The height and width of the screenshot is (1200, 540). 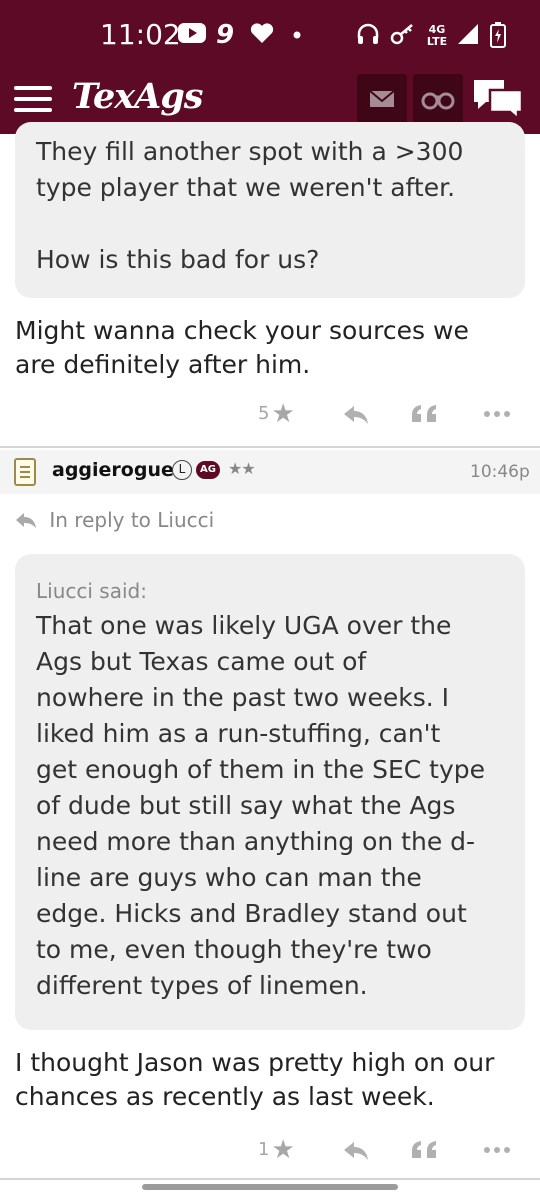 I want to click on quote-line: line are guys who can man the, so click(x=229, y=877).